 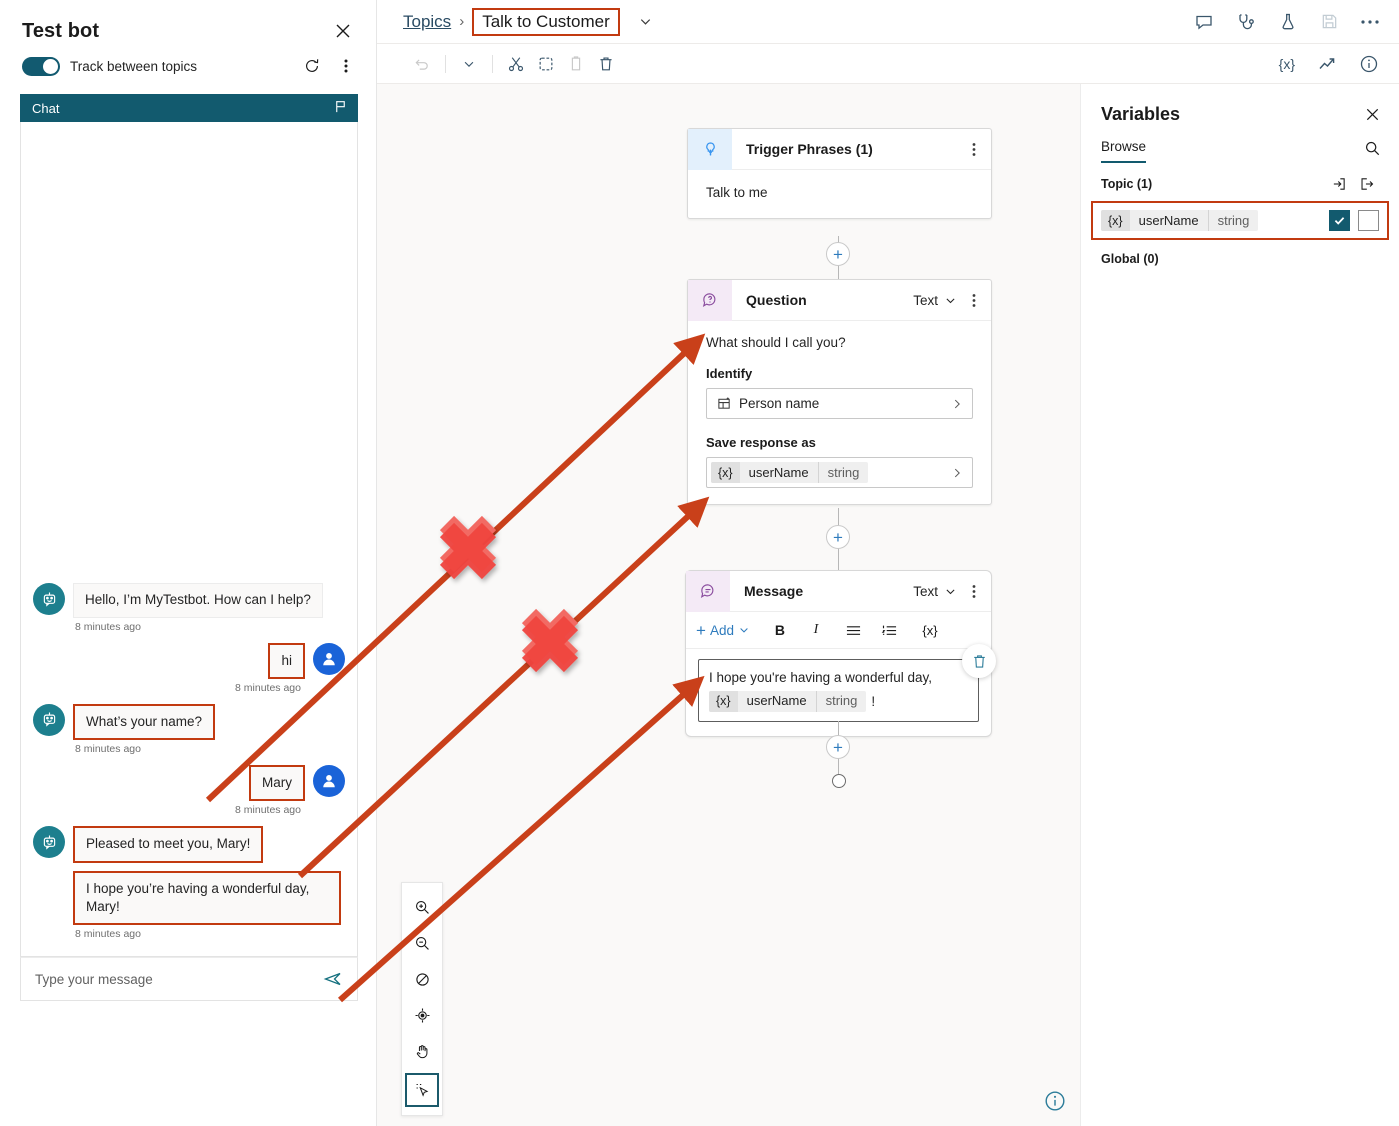 I want to click on add-node-button-1: +, so click(x=838, y=254).